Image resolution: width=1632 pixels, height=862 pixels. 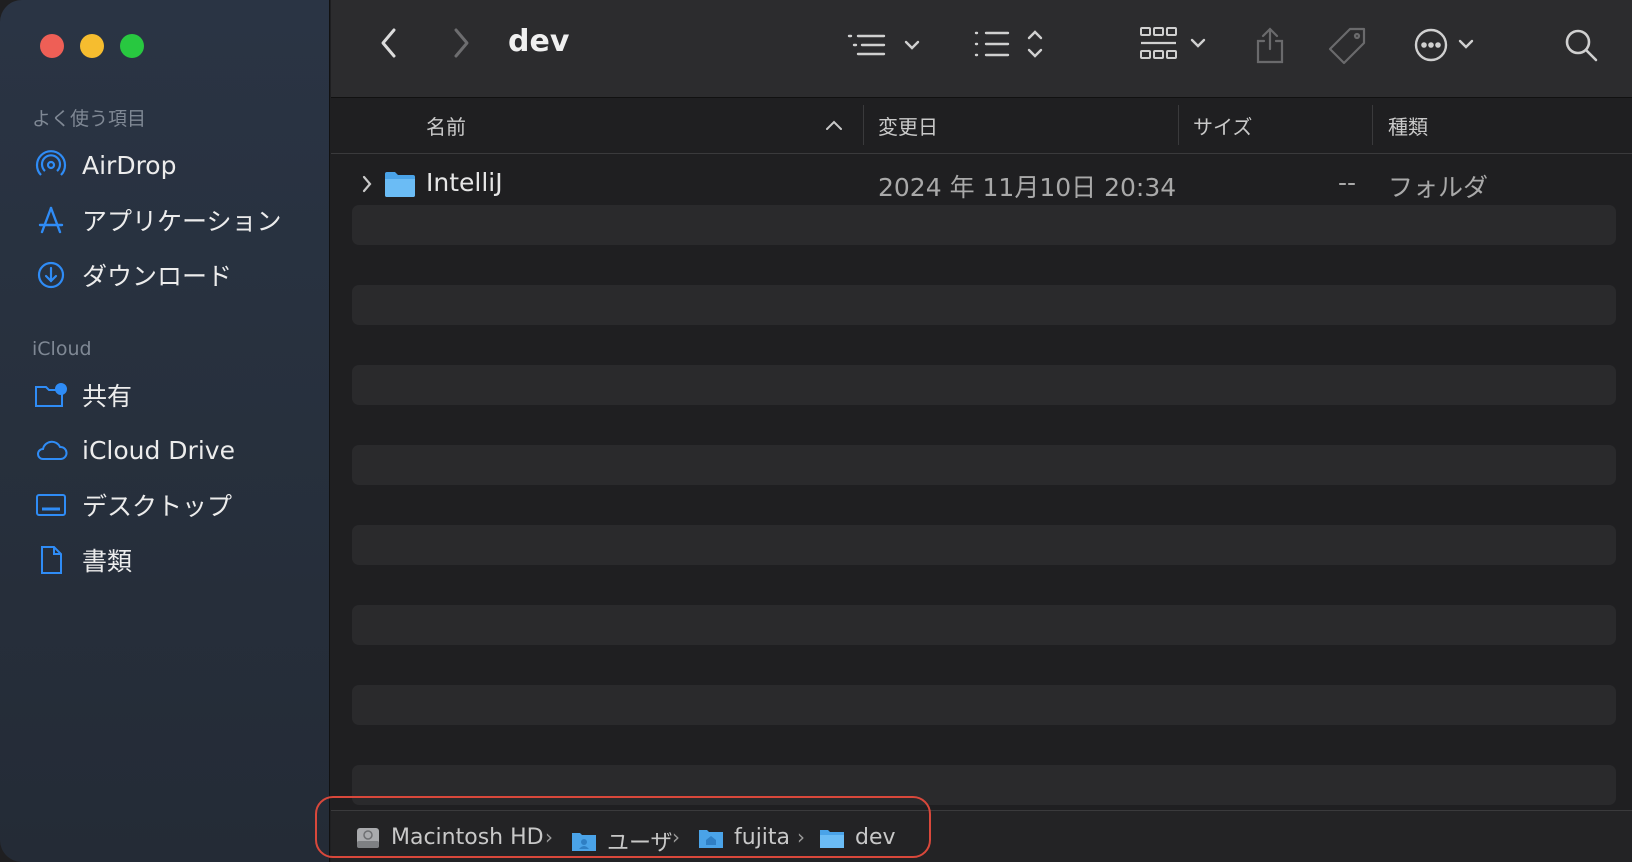 What do you see at coordinates (182, 221) in the screenshot?
I see `sidebar-item-label: アプリケーション` at bounding box center [182, 221].